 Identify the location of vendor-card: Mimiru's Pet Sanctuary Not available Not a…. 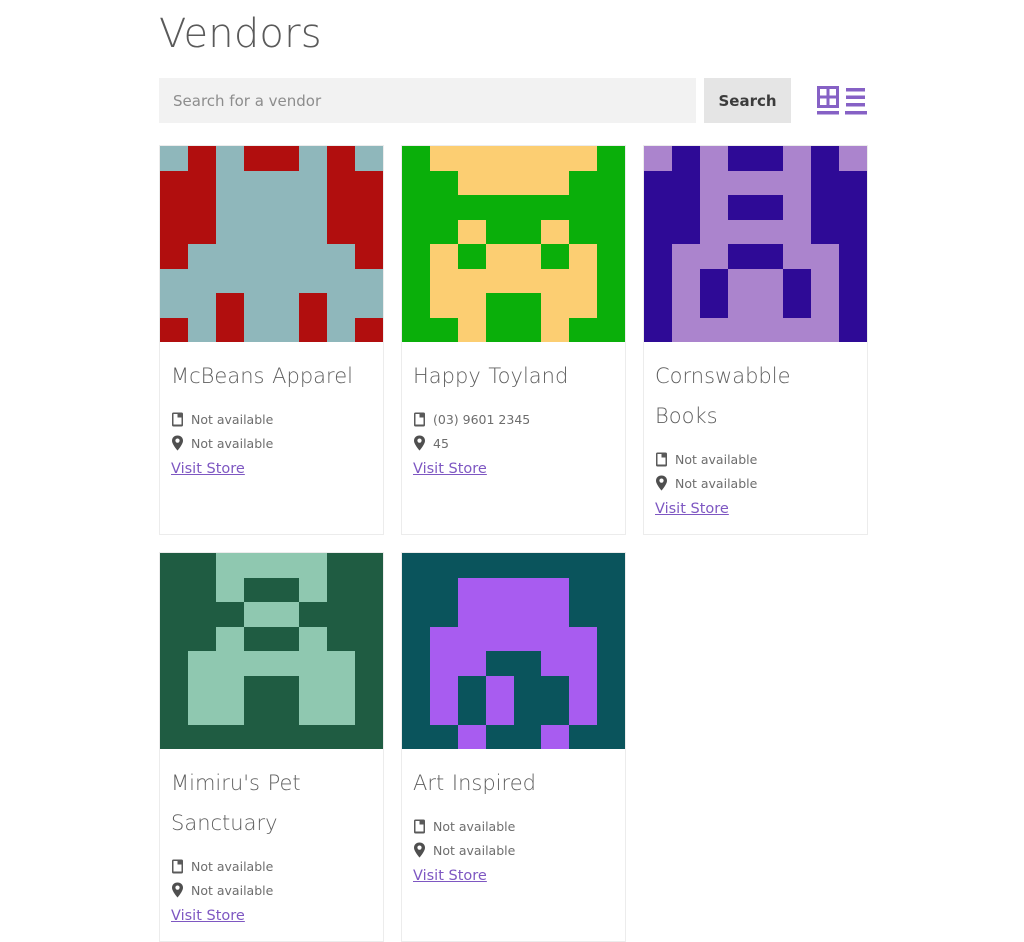
(271, 747).